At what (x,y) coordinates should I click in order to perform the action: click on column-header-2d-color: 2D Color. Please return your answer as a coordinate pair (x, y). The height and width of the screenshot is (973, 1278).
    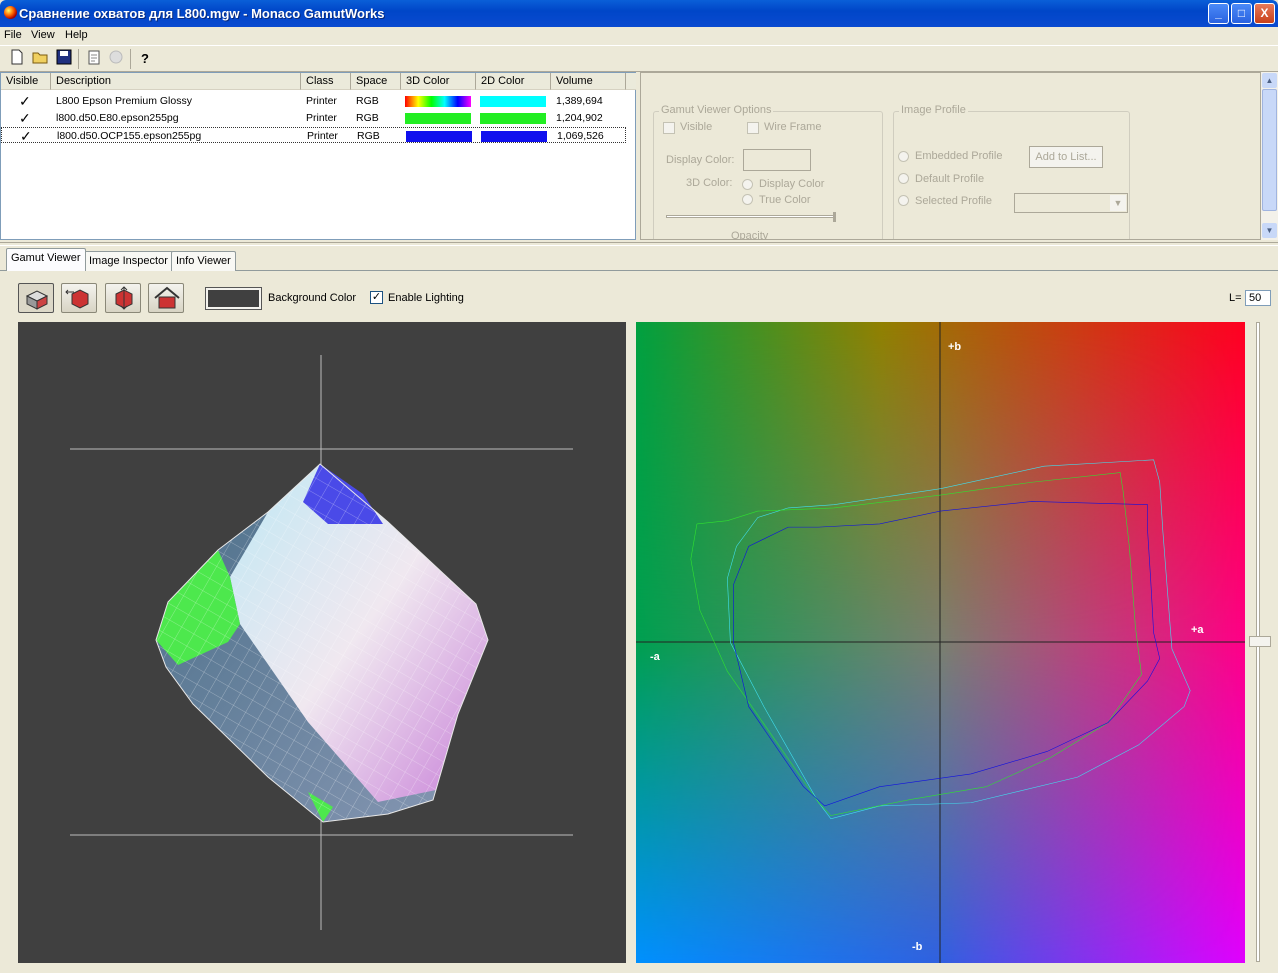
    Looking at the image, I should click on (513, 81).